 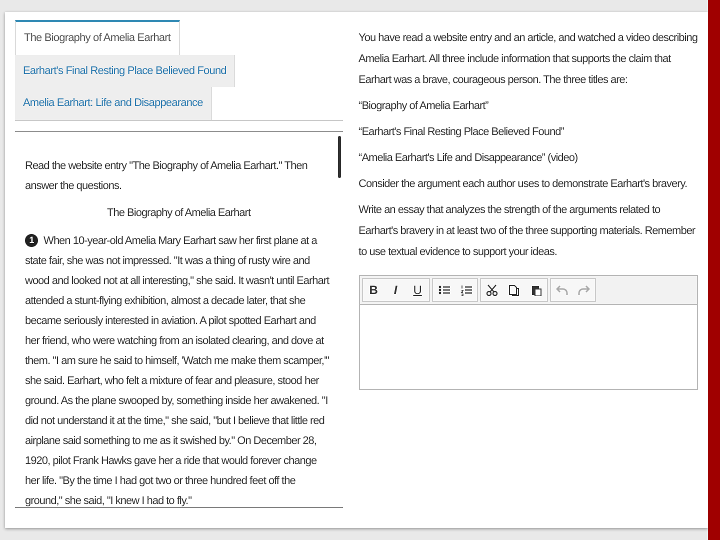 What do you see at coordinates (466, 290) in the screenshot?
I see `numbered-list-icon` at bounding box center [466, 290].